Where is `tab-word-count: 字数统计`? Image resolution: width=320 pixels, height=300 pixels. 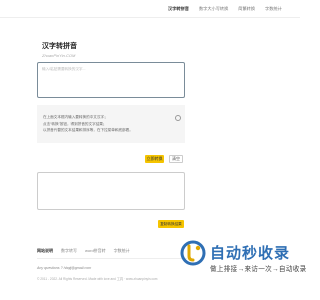
tab-word-count: 字数统计 is located at coordinates (122, 251).